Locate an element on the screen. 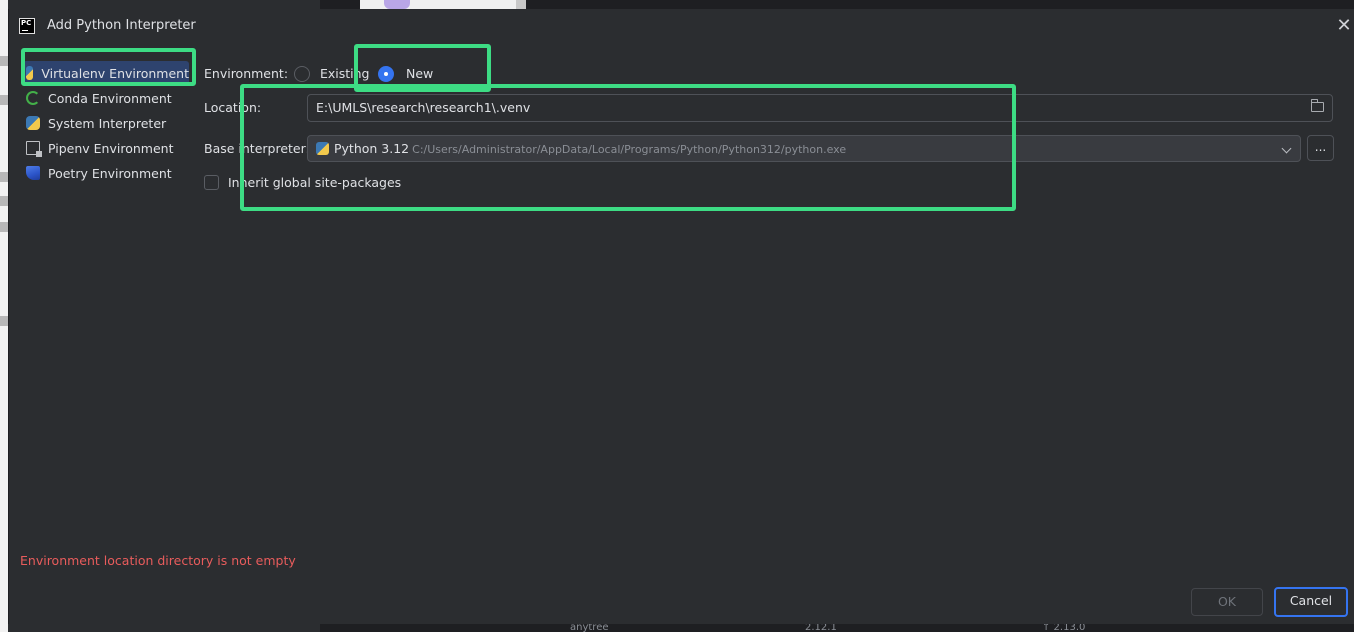  package-latest-version-text: ↑ 2.13.0 is located at coordinates (1064, 628).